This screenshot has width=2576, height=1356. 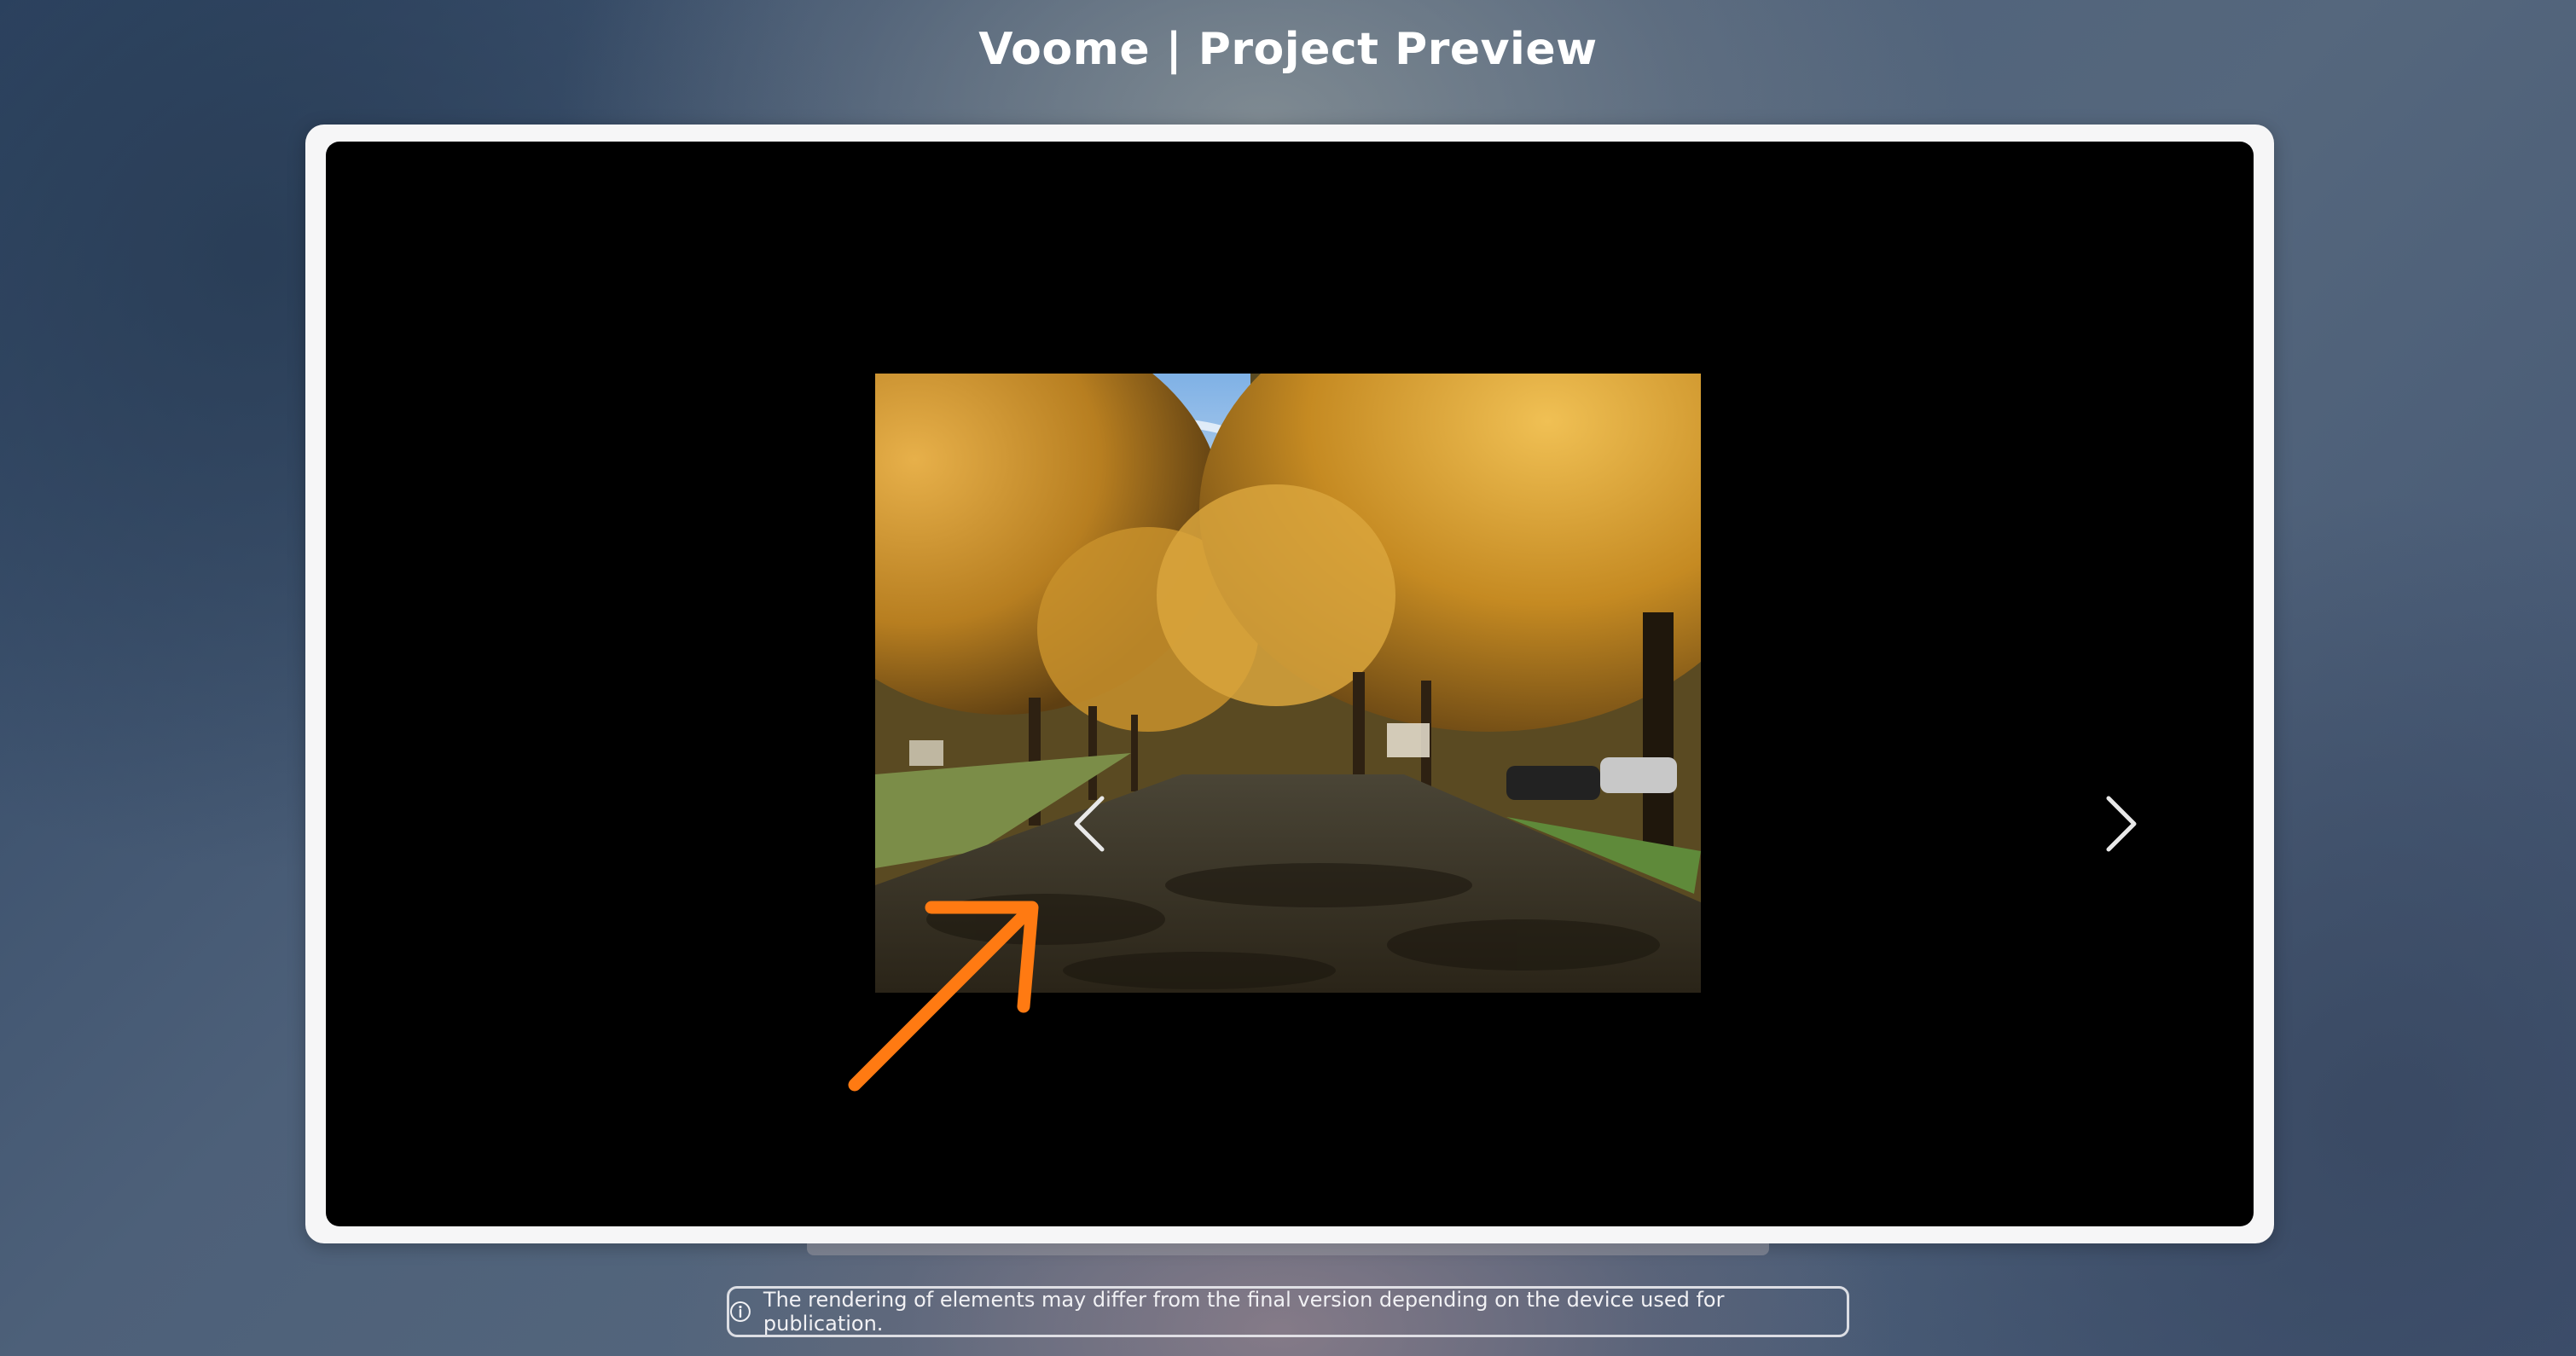 I want to click on annotation-arrow, so click(x=948, y=994).